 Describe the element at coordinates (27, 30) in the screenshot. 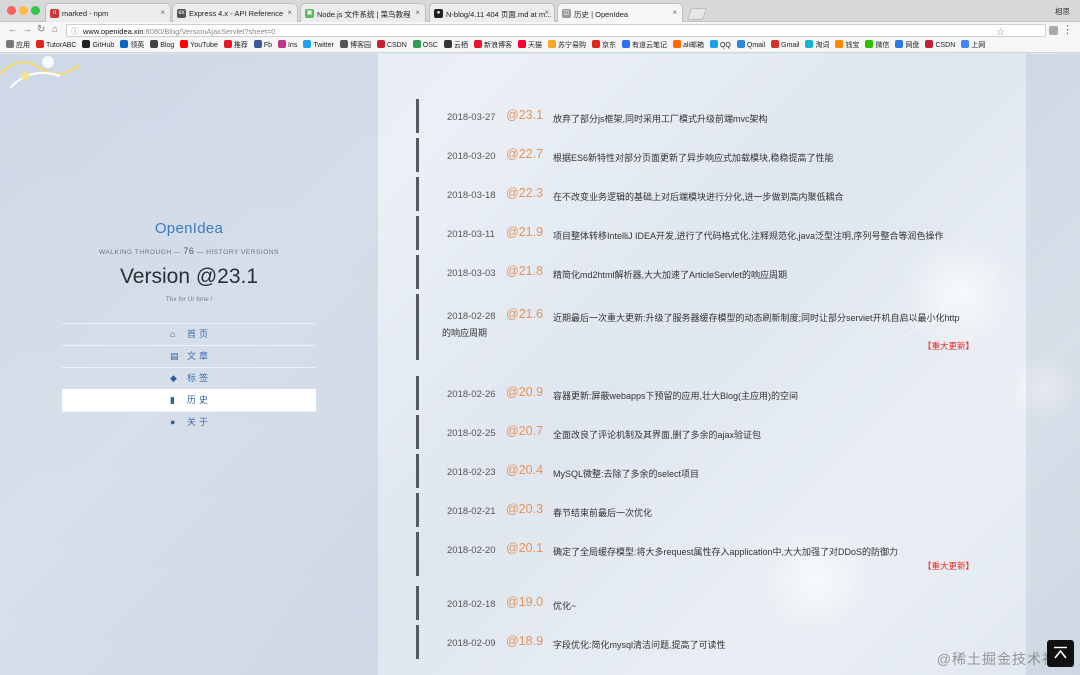

I see `forward-icon: →` at that location.